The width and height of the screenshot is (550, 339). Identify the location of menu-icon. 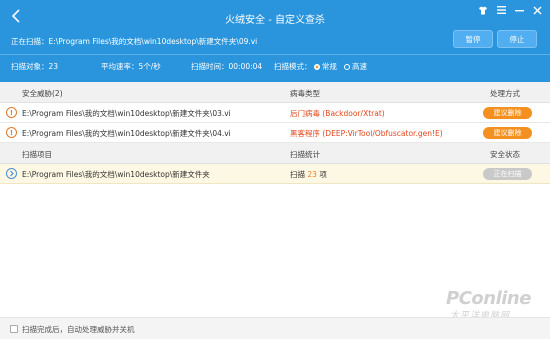
(501, 10).